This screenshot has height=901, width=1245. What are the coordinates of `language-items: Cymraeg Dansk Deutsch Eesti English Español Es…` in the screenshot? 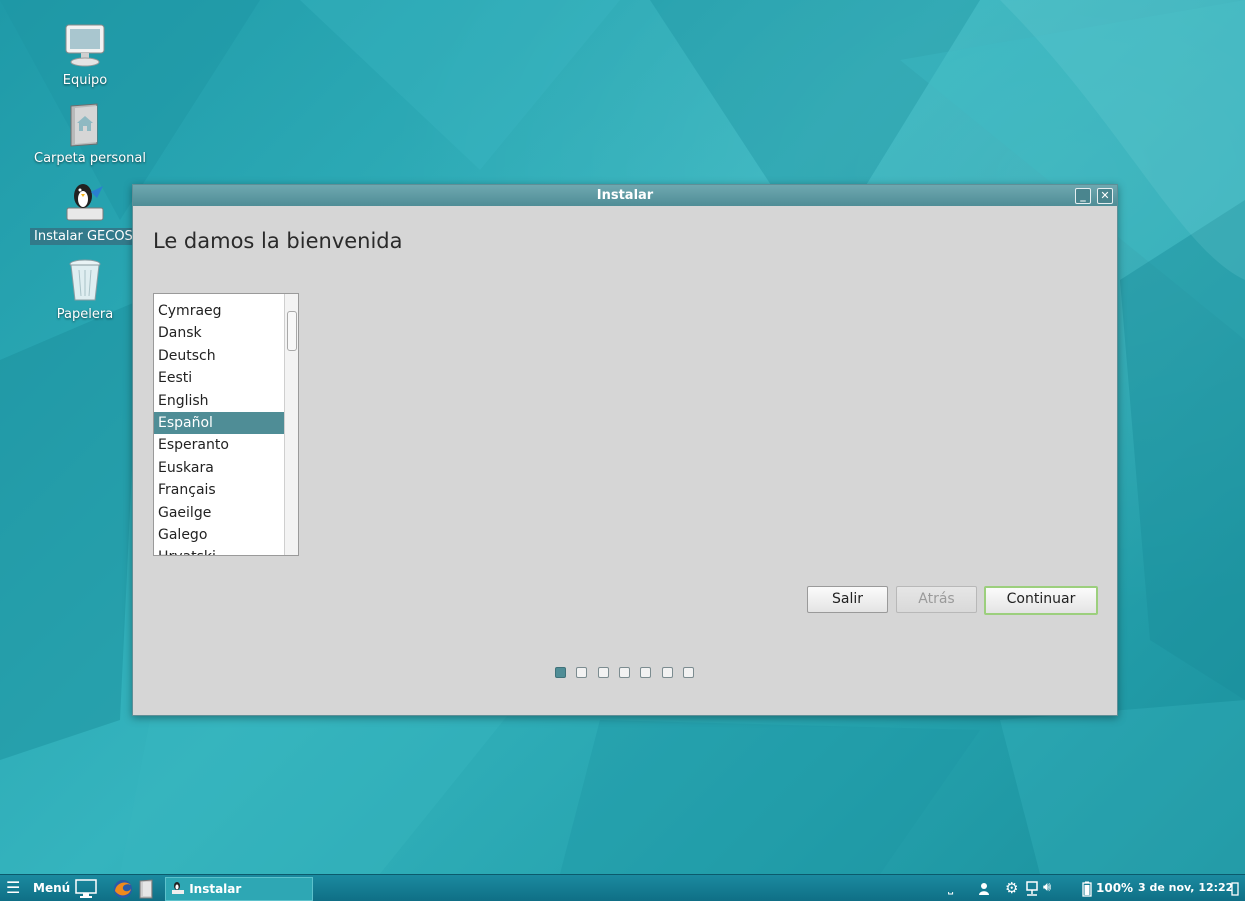 It's located at (219, 427).